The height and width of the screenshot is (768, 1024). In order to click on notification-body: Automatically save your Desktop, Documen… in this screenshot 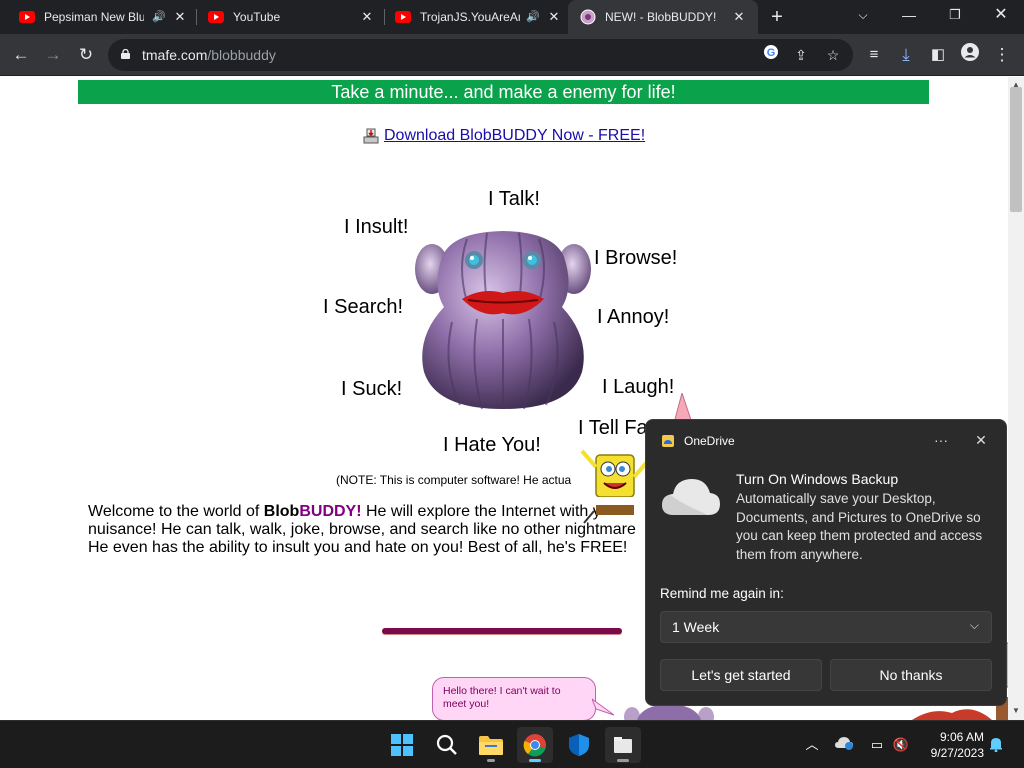, I will do `click(859, 526)`.